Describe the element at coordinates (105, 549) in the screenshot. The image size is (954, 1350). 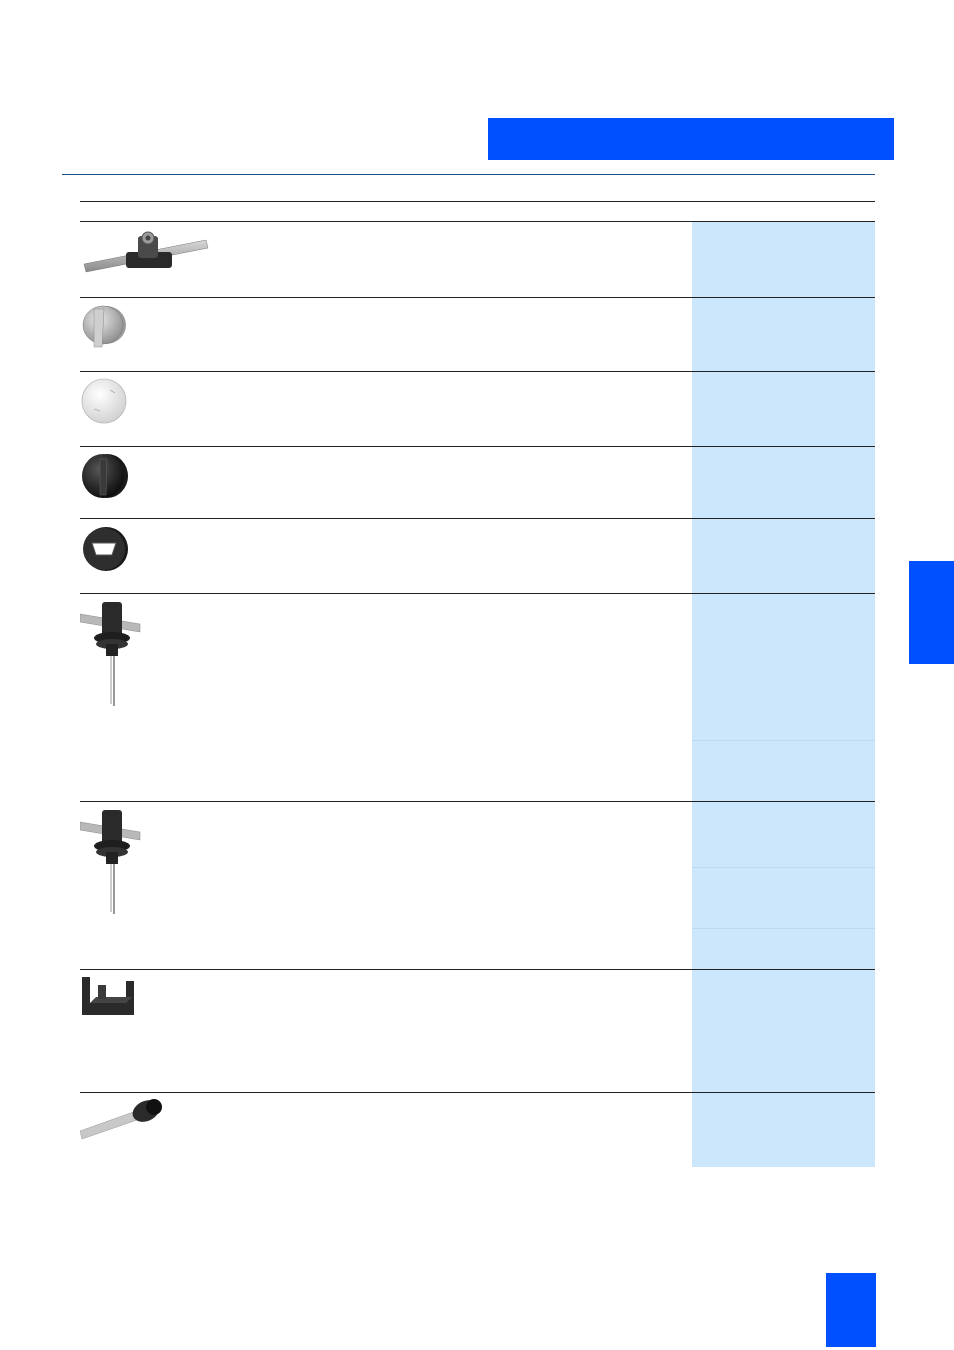
I see `black-ring-photo` at that location.